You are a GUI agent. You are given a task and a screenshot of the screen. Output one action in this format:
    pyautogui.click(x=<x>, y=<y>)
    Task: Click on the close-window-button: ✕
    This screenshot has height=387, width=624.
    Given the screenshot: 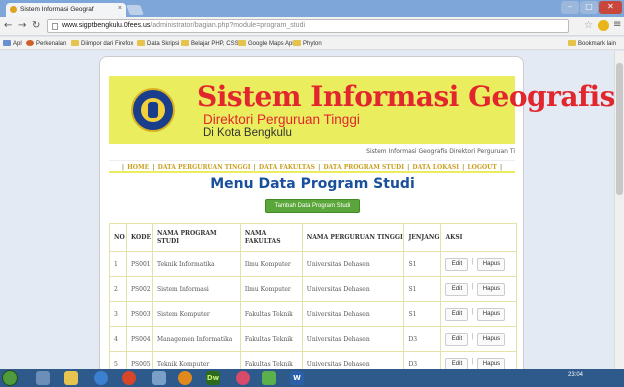 What is the action you would take?
    pyautogui.click(x=610, y=7)
    